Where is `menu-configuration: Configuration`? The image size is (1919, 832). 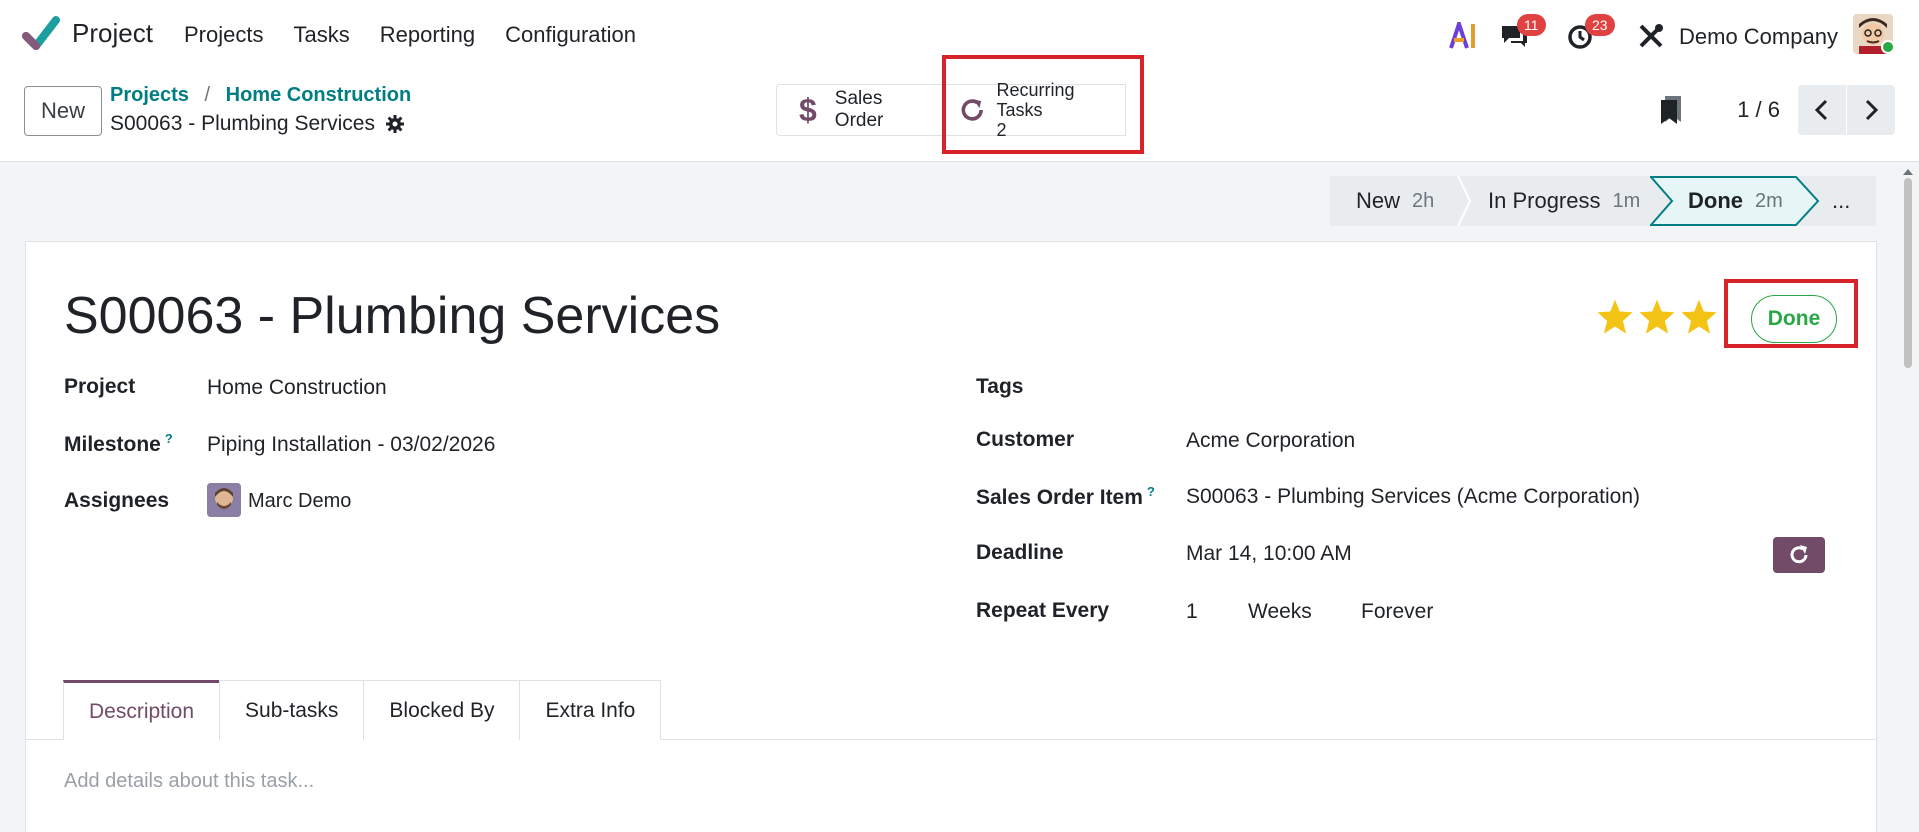
menu-configuration: Configuration is located at coordinates (570, 35).